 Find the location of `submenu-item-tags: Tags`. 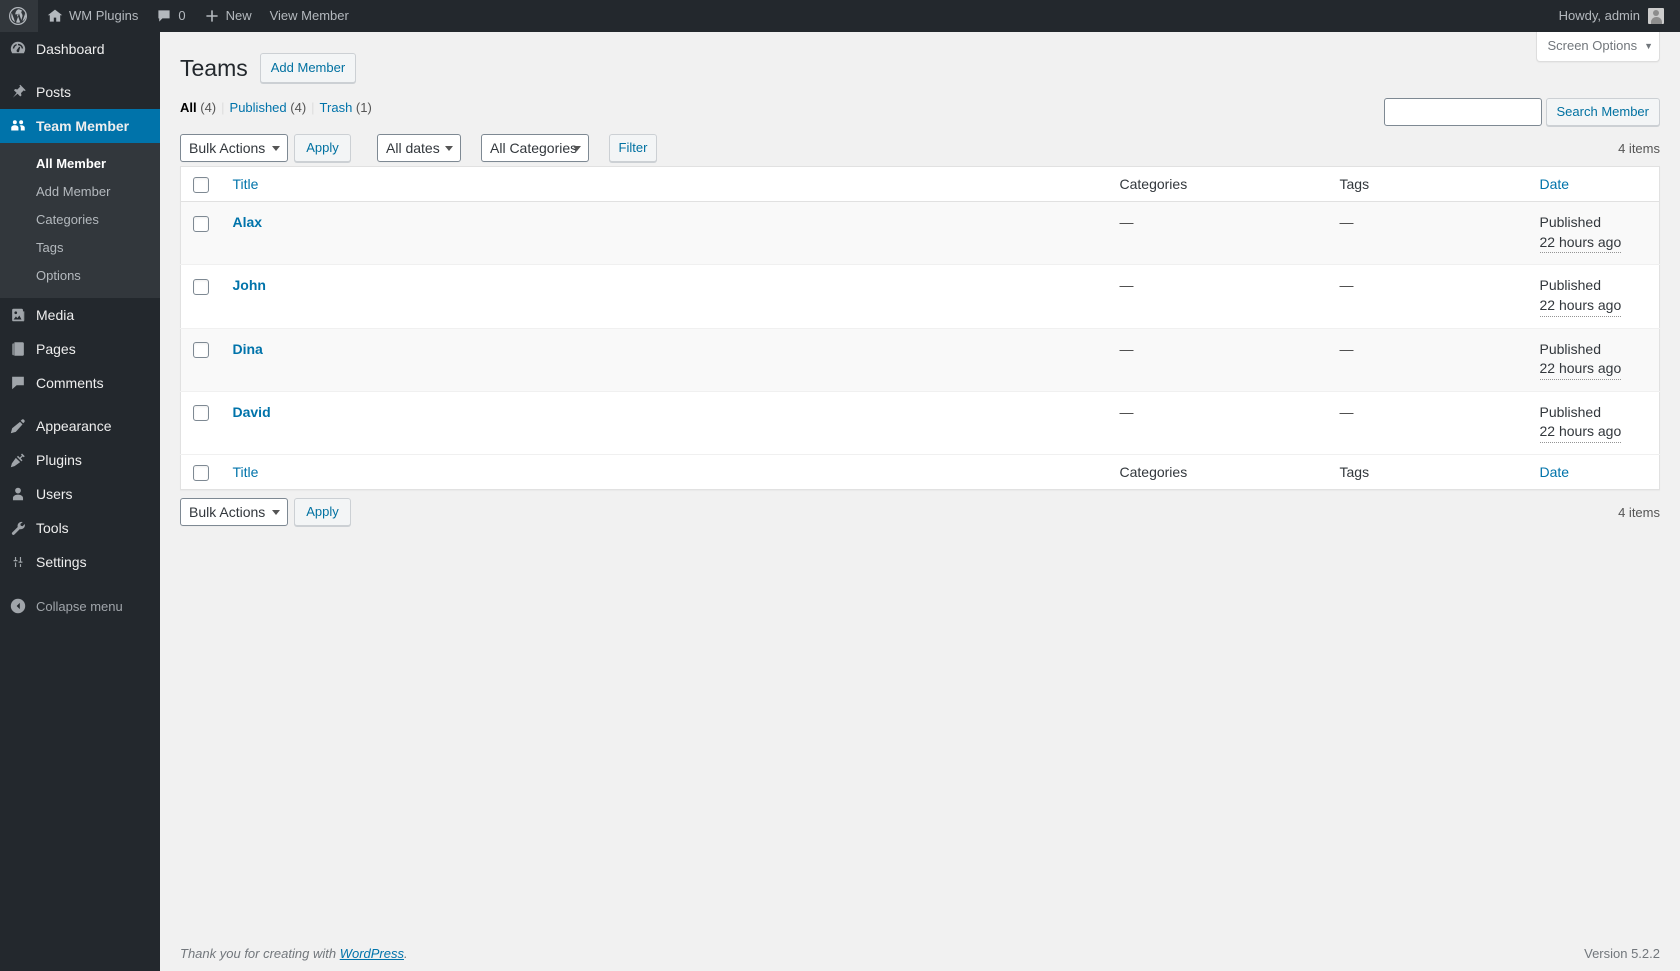

submenu-item-tags: Tags is located at coordinates (80, 248).